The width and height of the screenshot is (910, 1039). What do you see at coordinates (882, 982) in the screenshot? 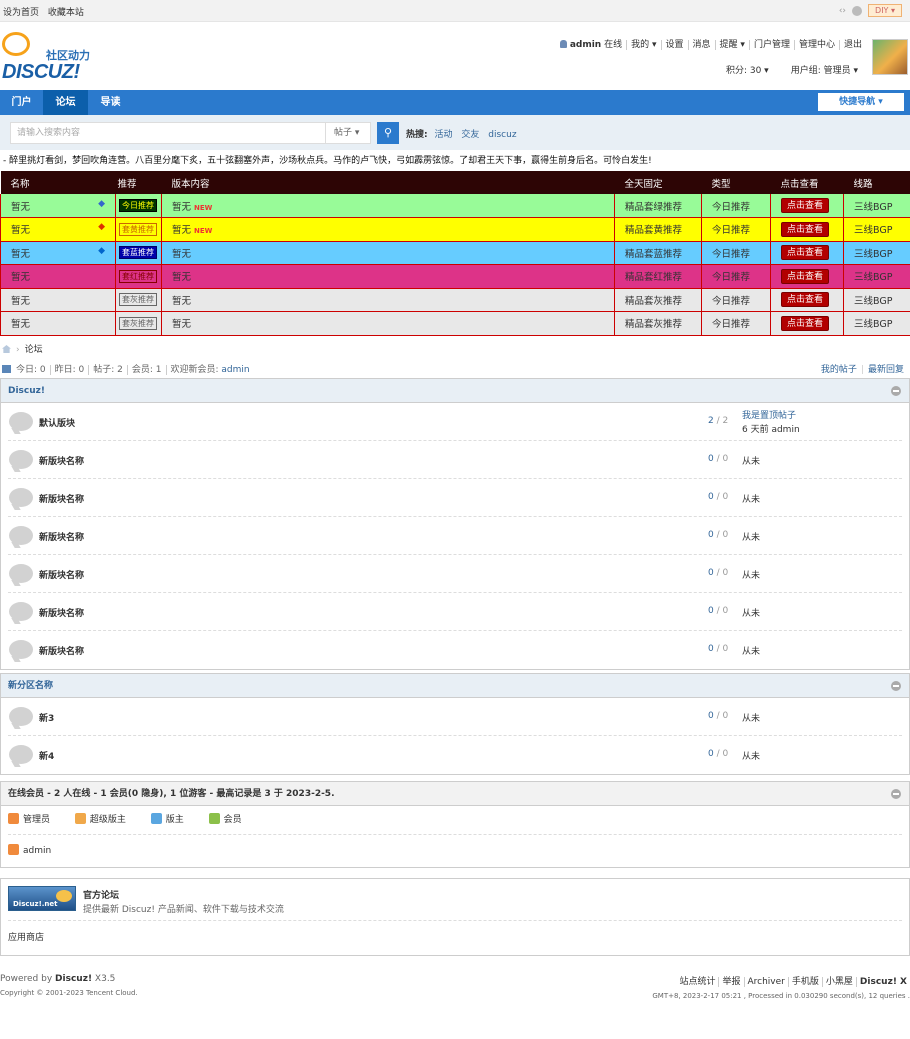
I see `footer-link: Discuz! X` at bounding box center [882, 982].